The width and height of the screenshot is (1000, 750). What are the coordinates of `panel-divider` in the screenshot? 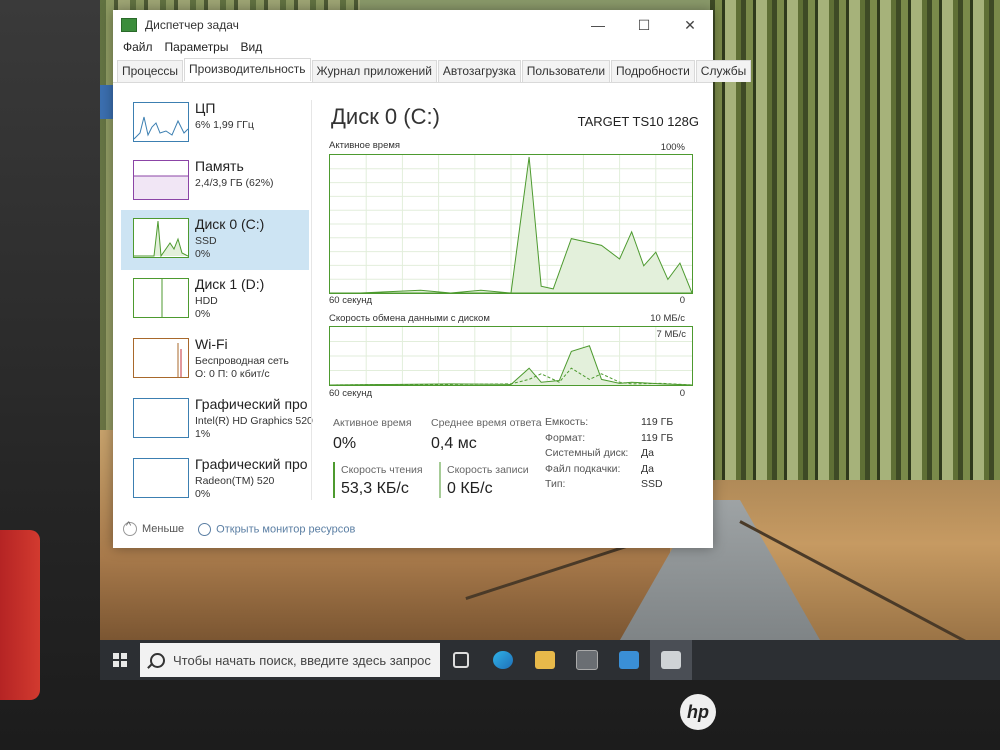 It's located at (311, 300).